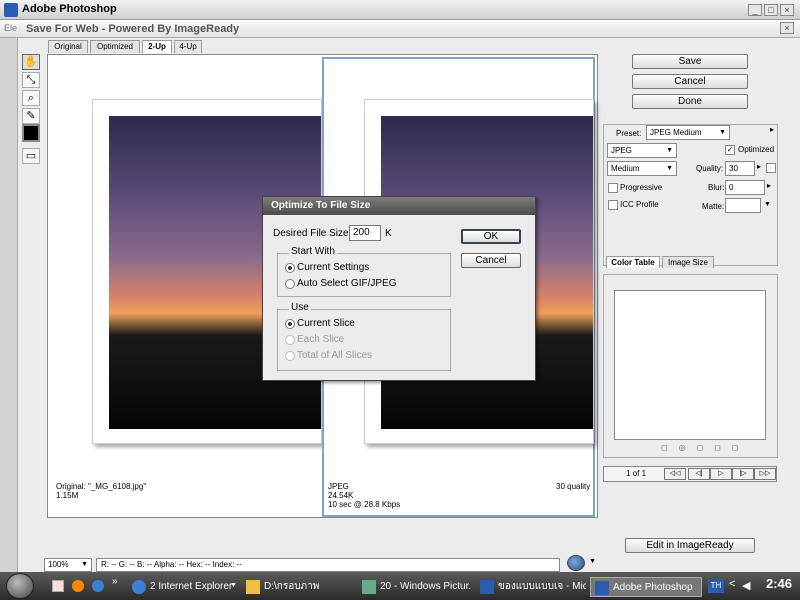 Image resolution: width=800 pixels, height=600 pixels. Describe the element at coordinates (292, 586) in the screenshot. I see `taskbar-item-label: D:\กรอบภาพ` at that location.